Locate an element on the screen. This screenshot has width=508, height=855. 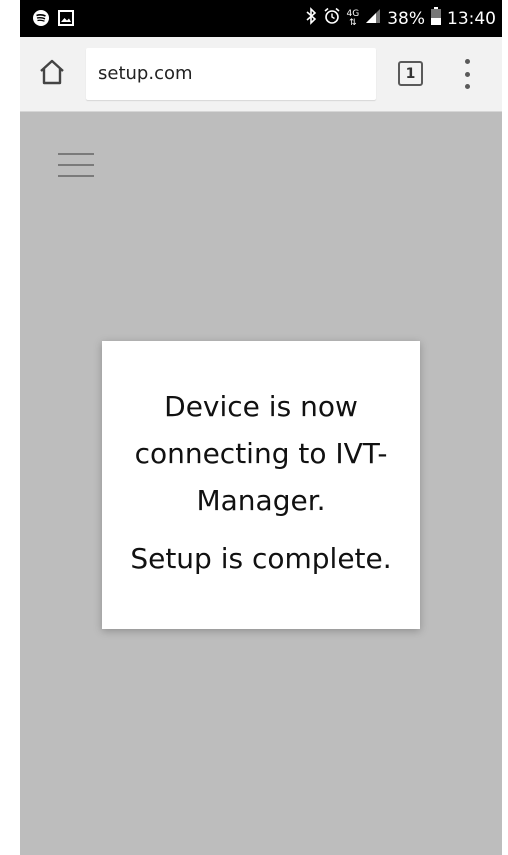
tab-count: 1 is located at coordinates (410, 73).